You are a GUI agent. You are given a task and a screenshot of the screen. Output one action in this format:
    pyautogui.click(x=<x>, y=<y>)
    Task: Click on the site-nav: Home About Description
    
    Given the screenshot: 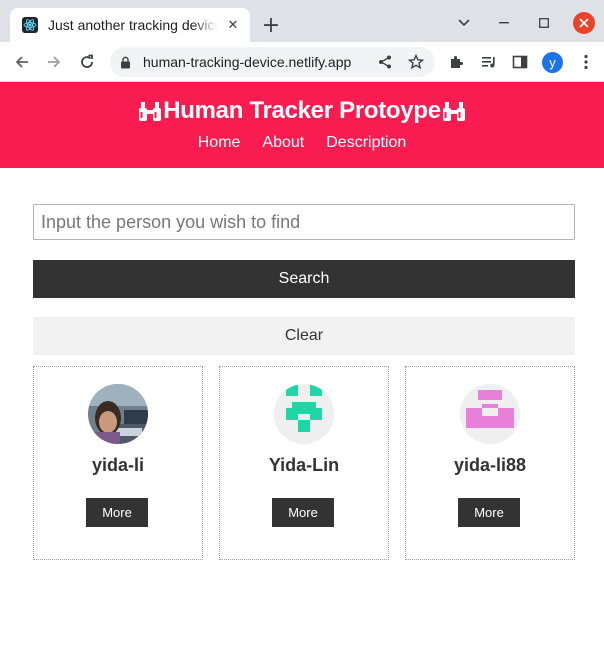 What is the action you would take?
    pyautogui.click(x=302, y=143)
    